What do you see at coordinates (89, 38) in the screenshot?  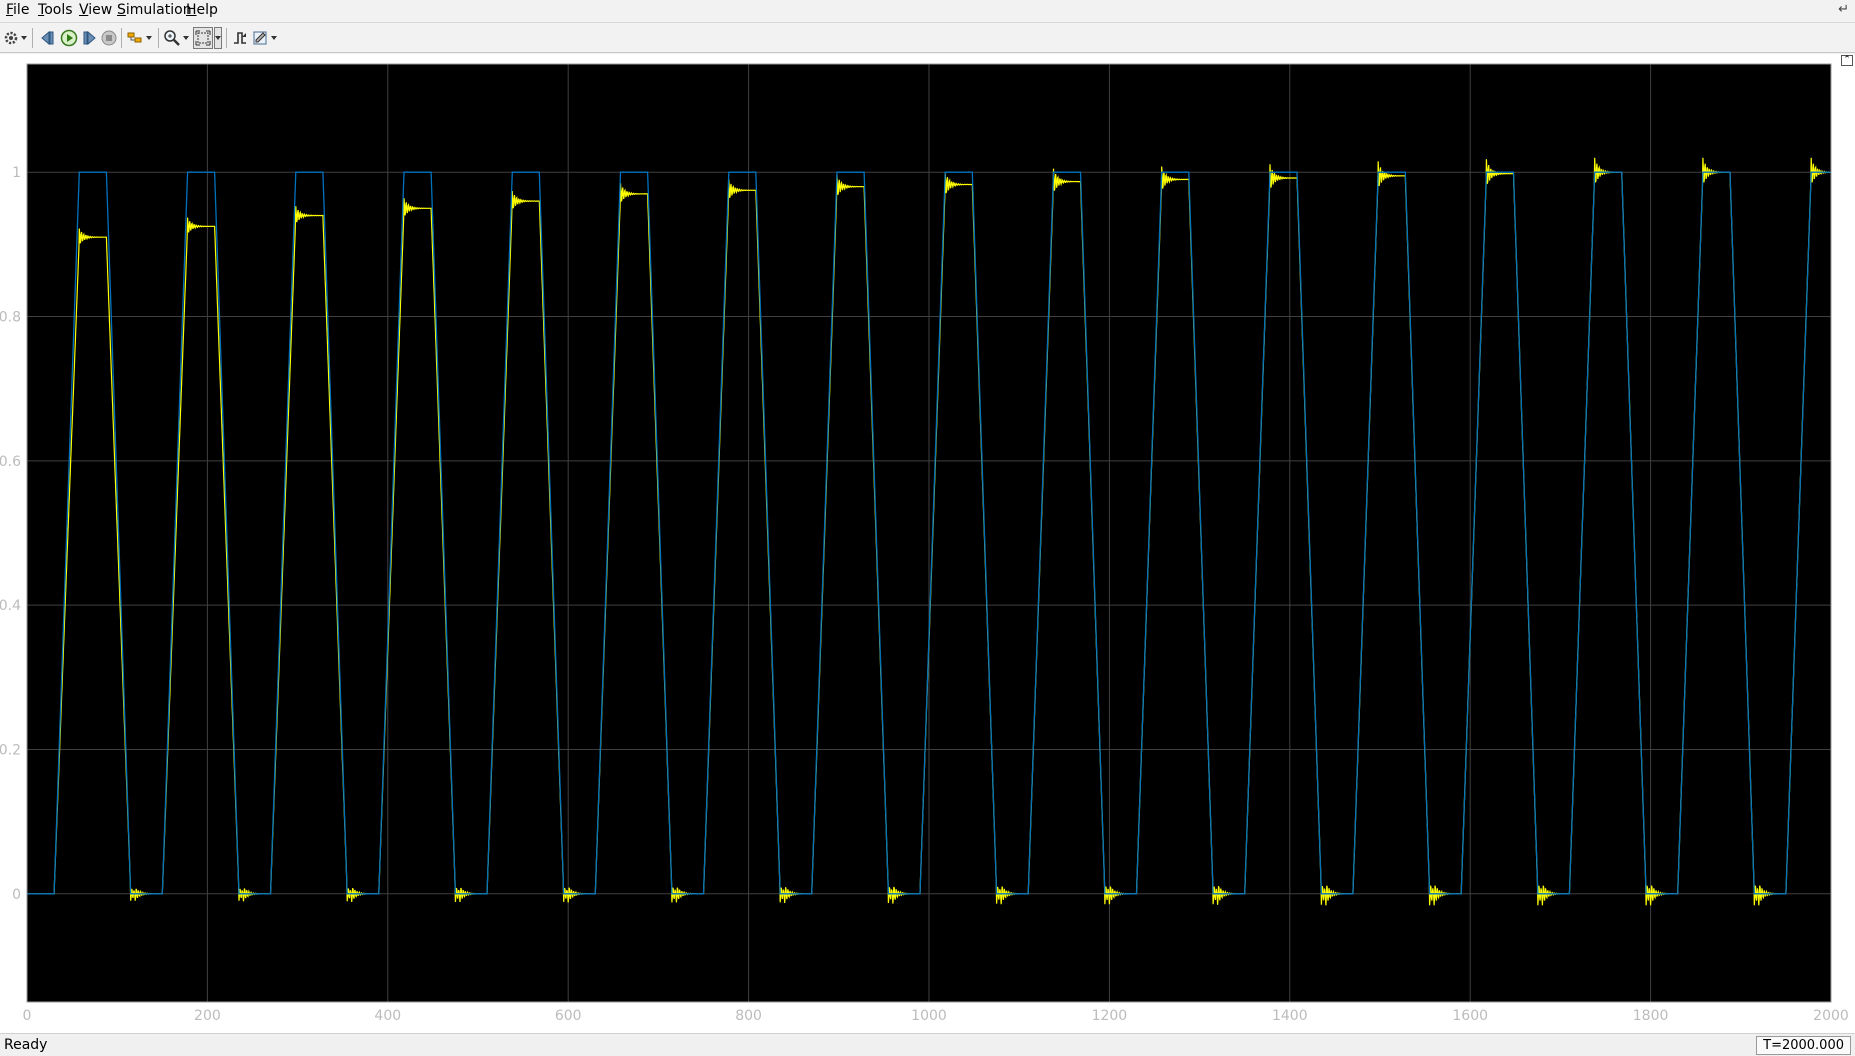 I see `step-forward-icon` at bounding box center [89, 38].